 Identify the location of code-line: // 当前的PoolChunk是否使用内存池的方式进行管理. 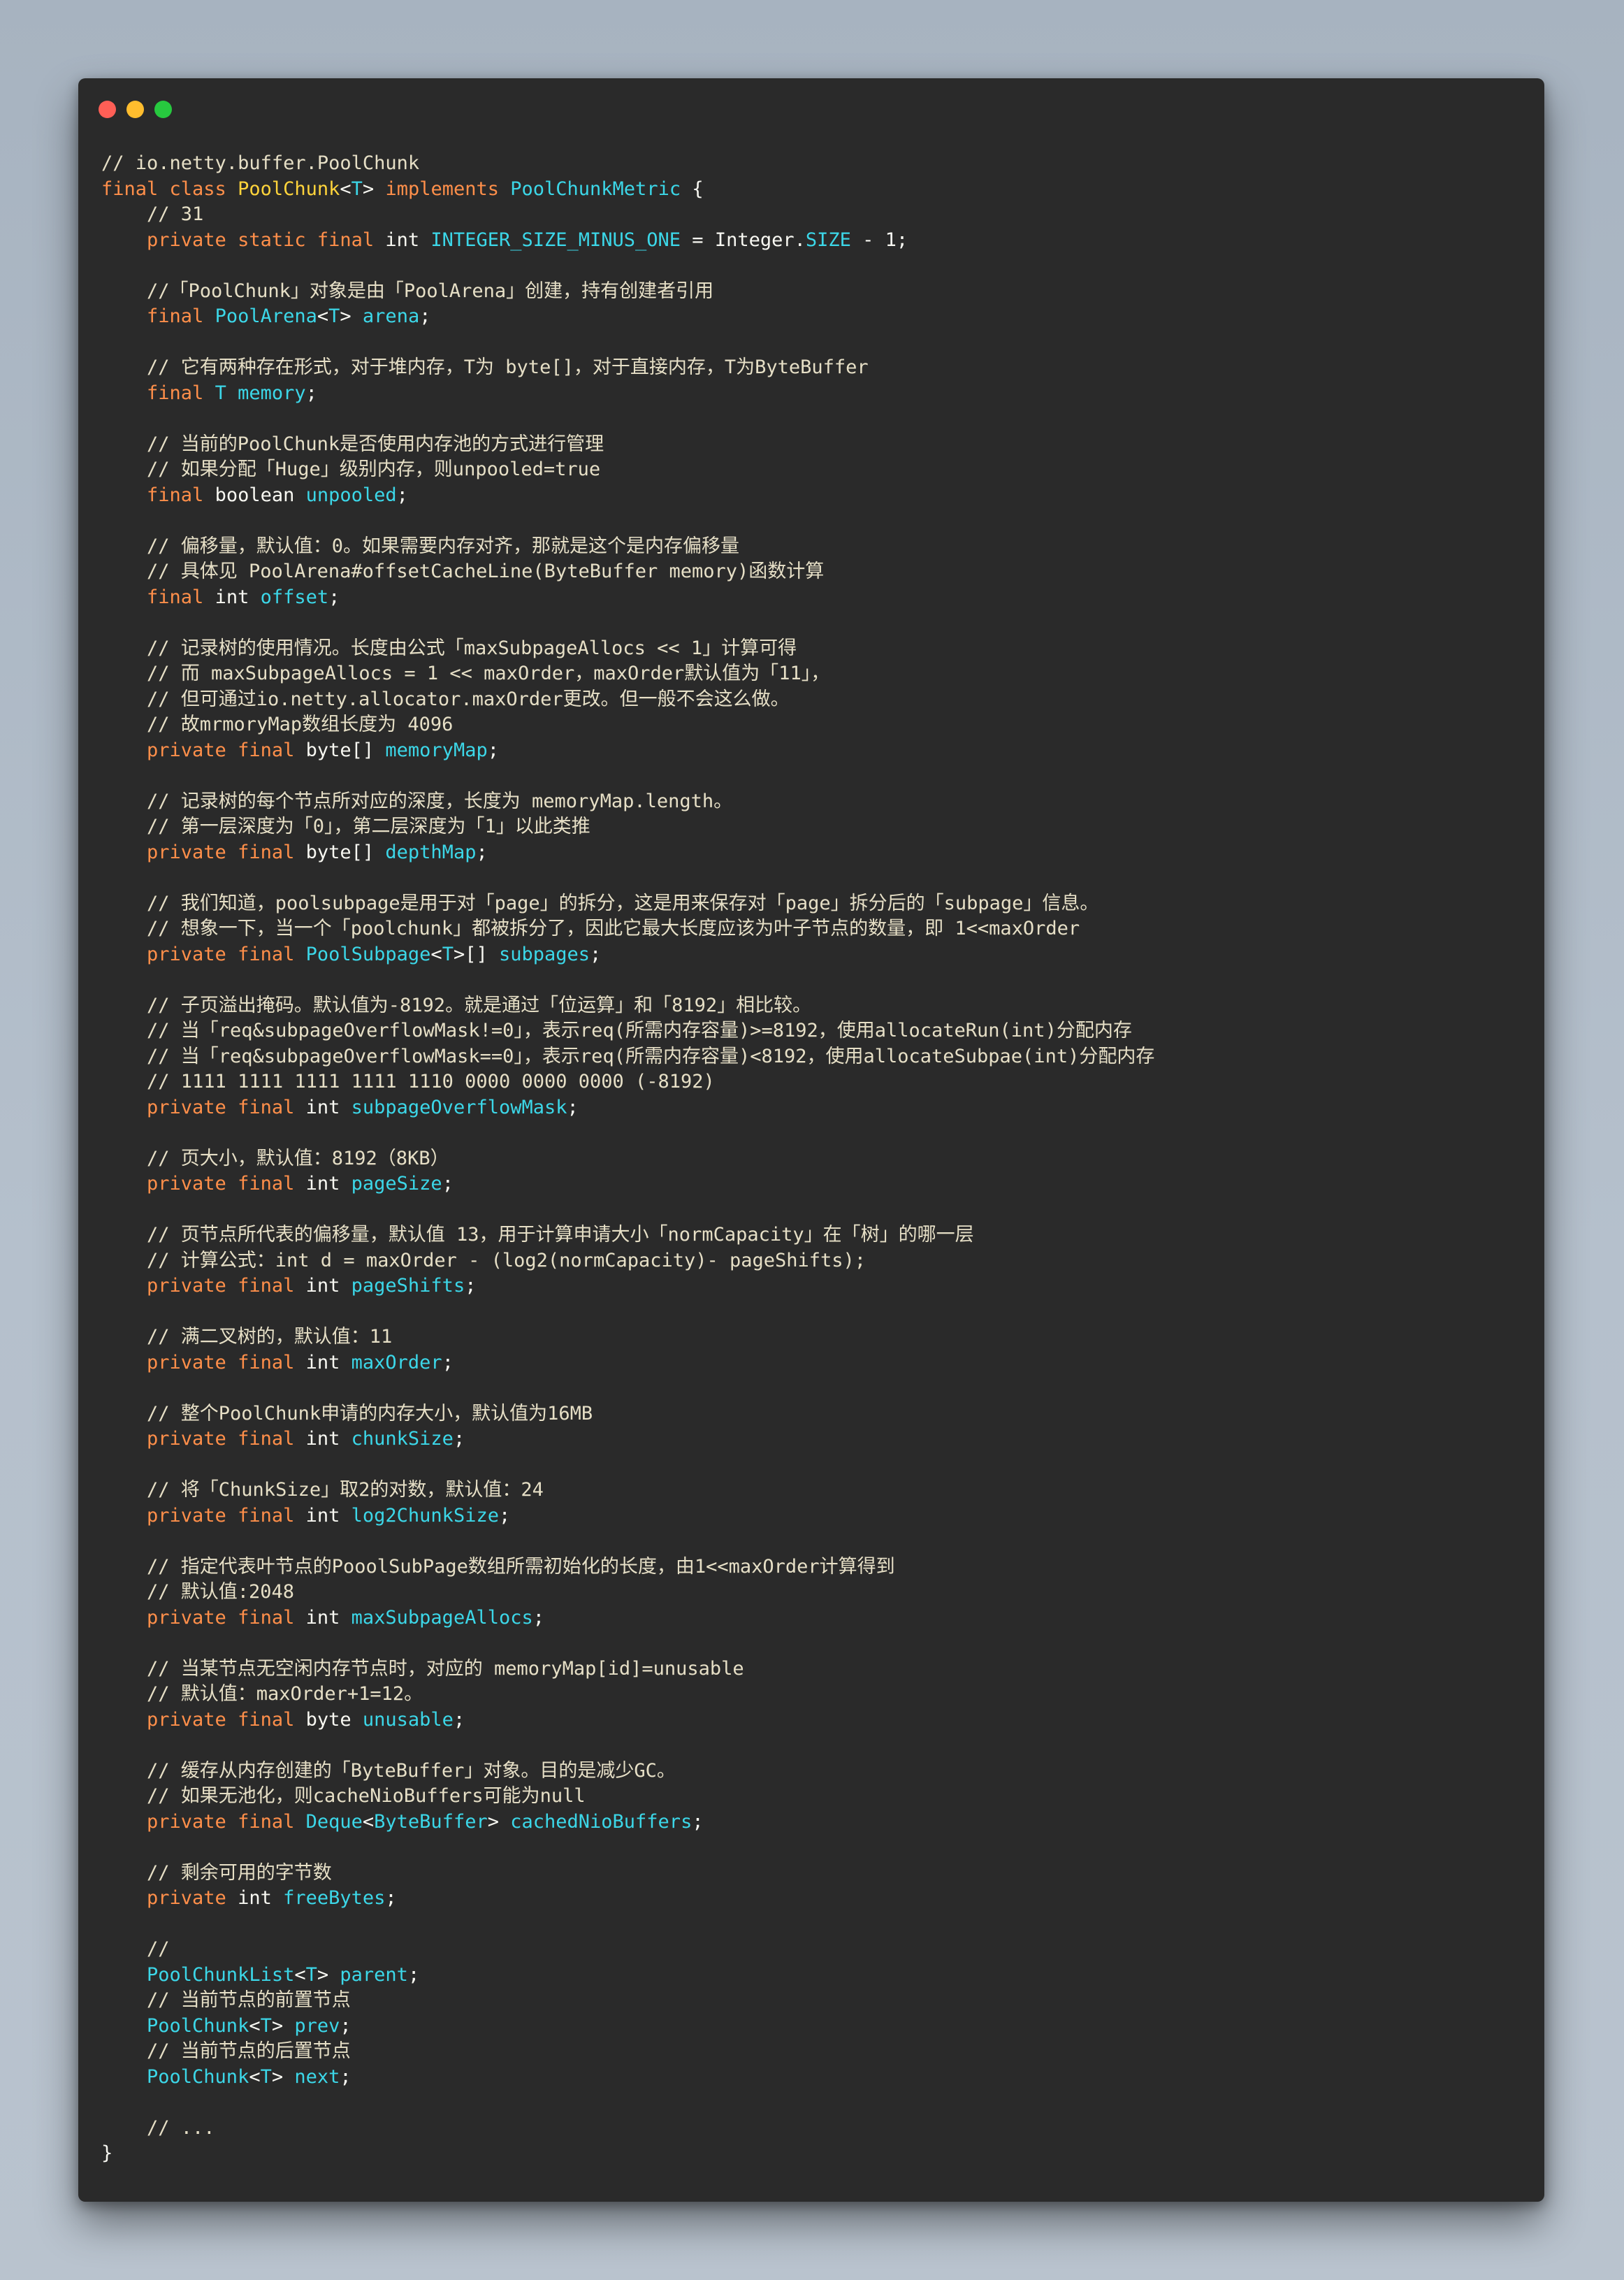
(816, 445).